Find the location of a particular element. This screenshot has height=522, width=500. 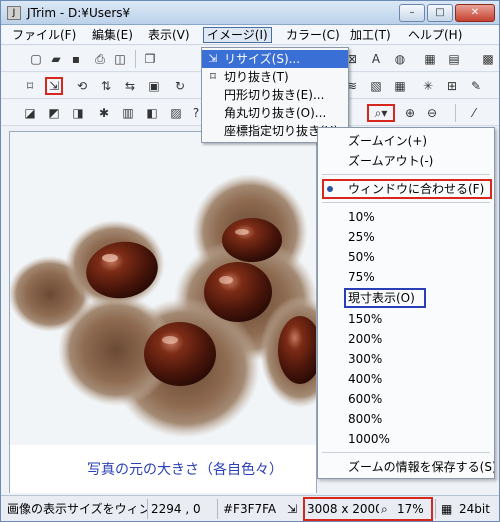

gradient-icon: ◪ is located at coordinates (30, 113).